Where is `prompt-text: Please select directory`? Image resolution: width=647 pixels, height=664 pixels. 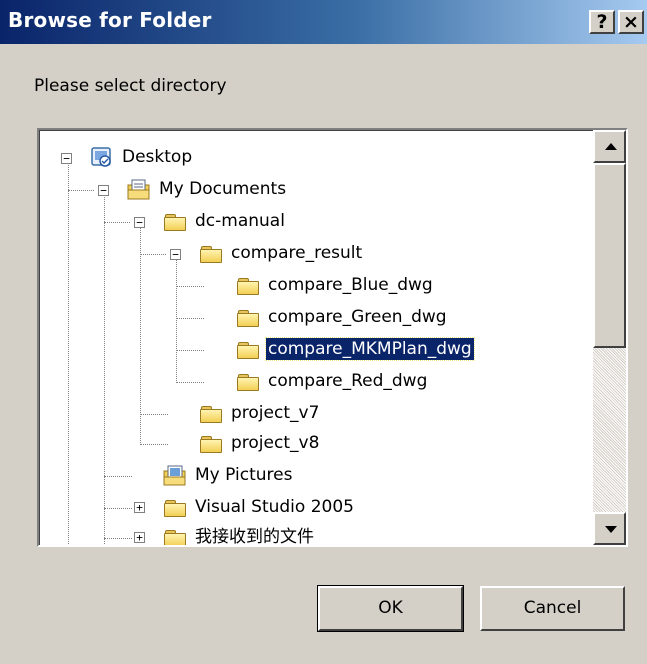
prompt-text: Please select directory is located at coordinates (130, 86).